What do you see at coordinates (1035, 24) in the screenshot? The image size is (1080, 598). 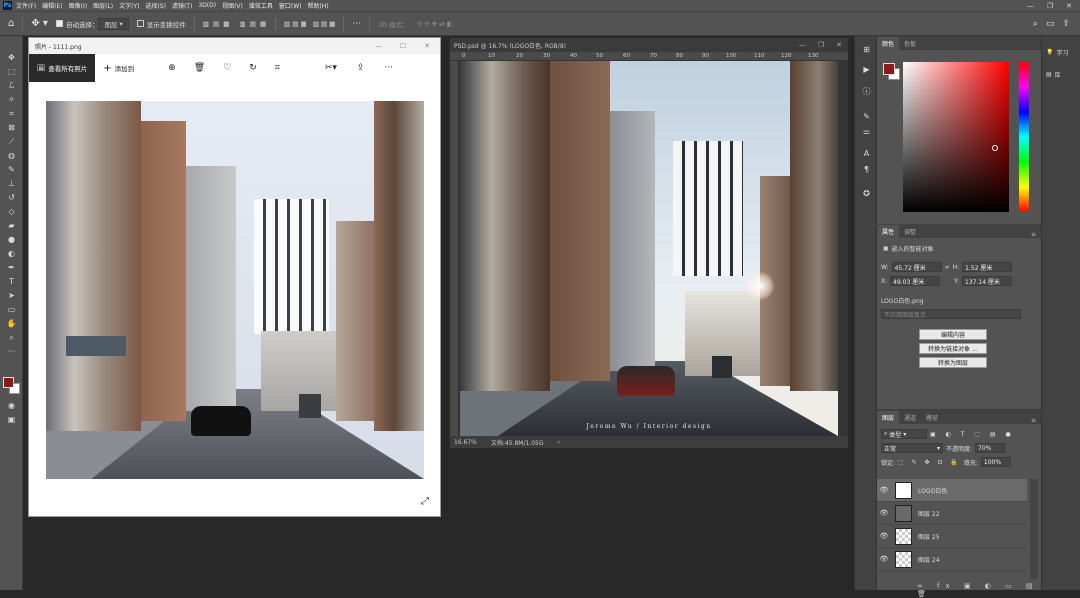 I see `search-icon: ⌕` at bounding box center [1035, 24].